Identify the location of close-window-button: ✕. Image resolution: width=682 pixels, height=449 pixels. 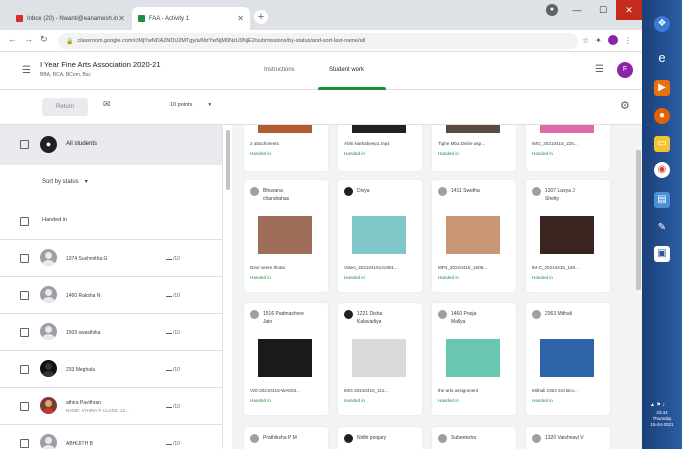
(629, 10).